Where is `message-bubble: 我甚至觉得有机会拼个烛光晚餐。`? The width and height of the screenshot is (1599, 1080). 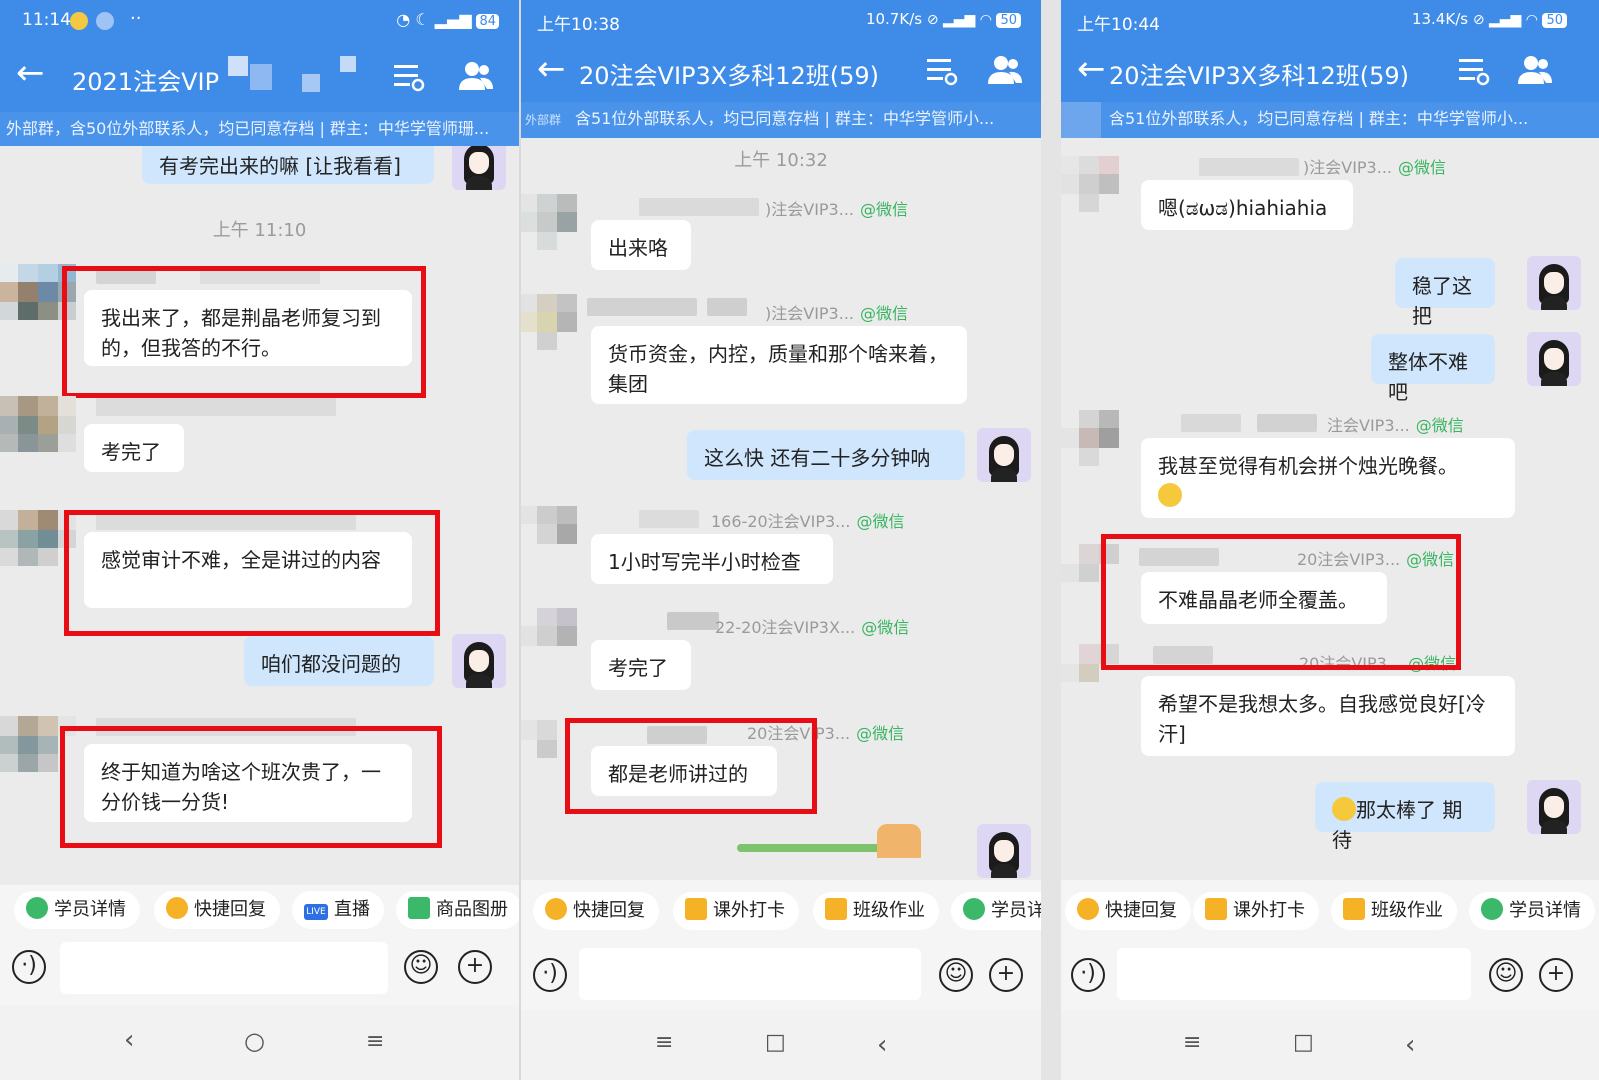
message-bubble: 我甚至觉得有机会拼个烛光晚餐。 is located at coordinates (1328, 478).